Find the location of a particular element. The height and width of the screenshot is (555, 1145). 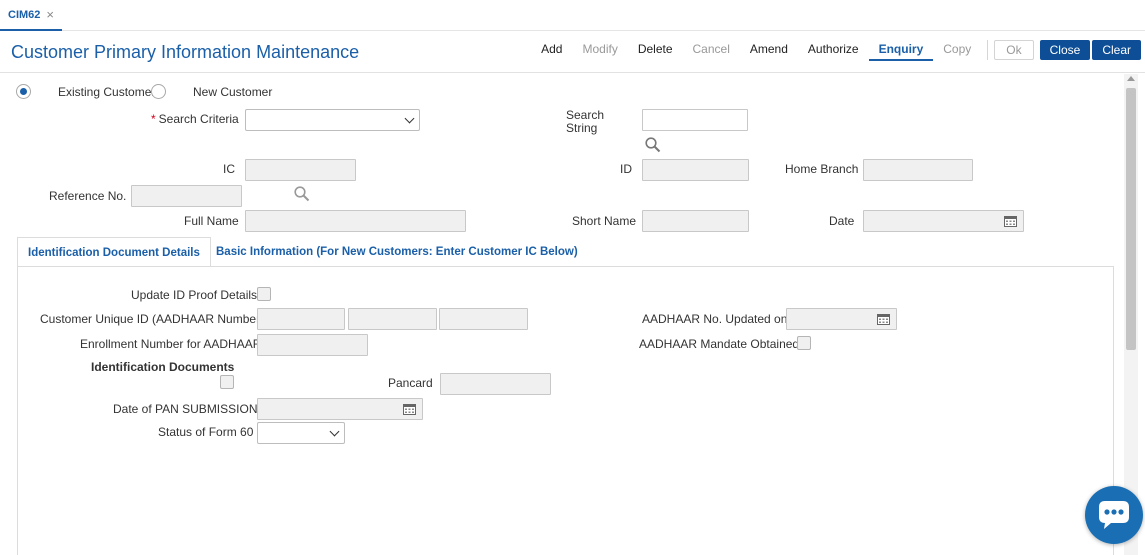

ic-label: IC is located at coordinates (229, 169).